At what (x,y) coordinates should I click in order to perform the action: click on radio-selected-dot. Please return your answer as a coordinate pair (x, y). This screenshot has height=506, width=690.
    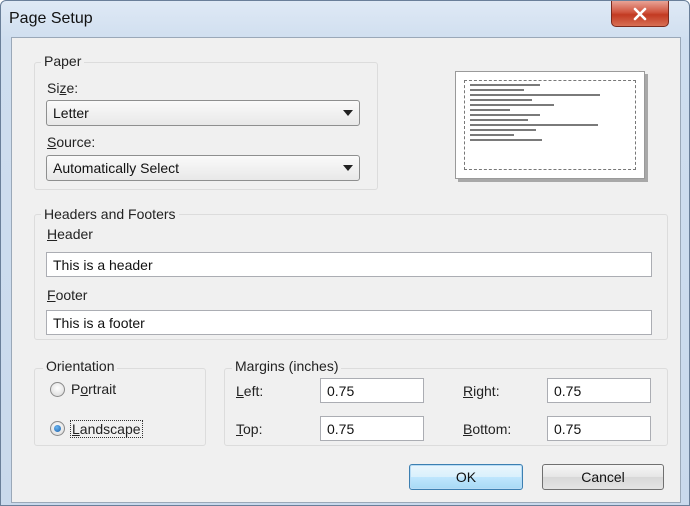
    Looking at the image, I should click on (57, 428).